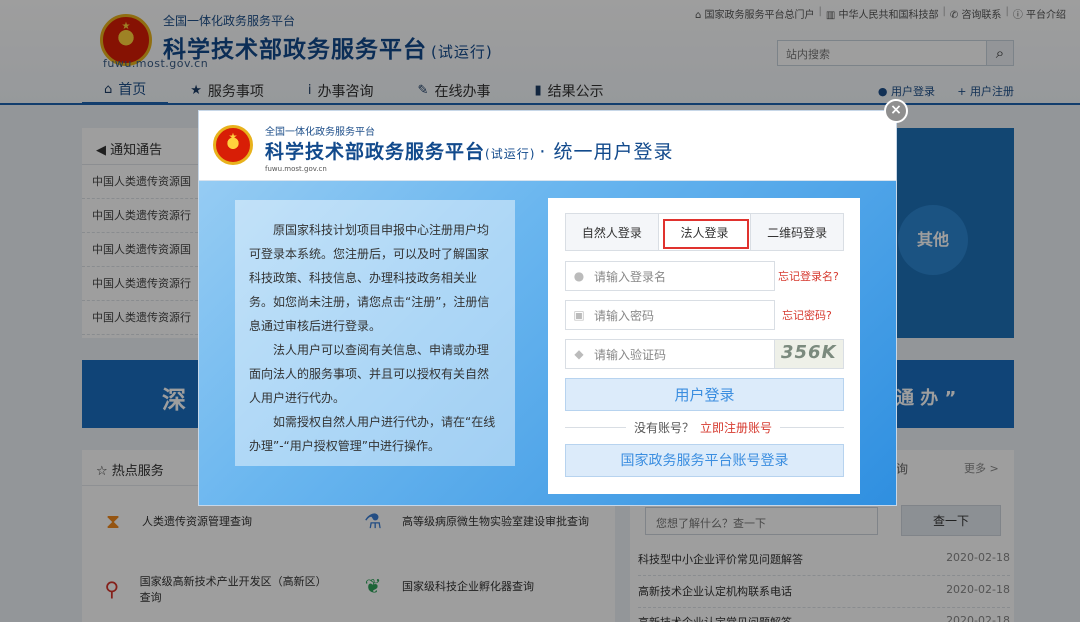 This screenshot has width=1080, height=622. What do you see at coordinates (469, 152) in the screenshot?
I see `modal-title: 科学技术部政务服务平台(试运行) · 统一用户登录` at bounding box center [469, 152].